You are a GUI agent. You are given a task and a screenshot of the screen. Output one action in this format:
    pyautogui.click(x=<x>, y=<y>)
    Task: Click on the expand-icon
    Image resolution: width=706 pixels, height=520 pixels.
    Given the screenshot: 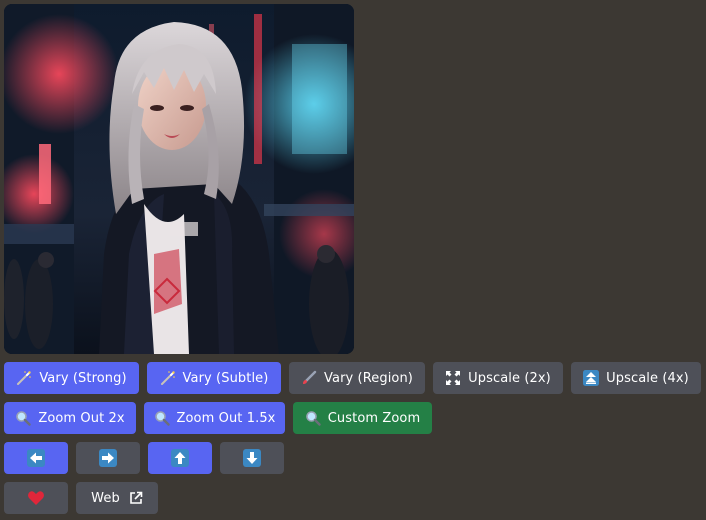 What is the action you would take?
    pyautogui.click(x=453, y=378)
    